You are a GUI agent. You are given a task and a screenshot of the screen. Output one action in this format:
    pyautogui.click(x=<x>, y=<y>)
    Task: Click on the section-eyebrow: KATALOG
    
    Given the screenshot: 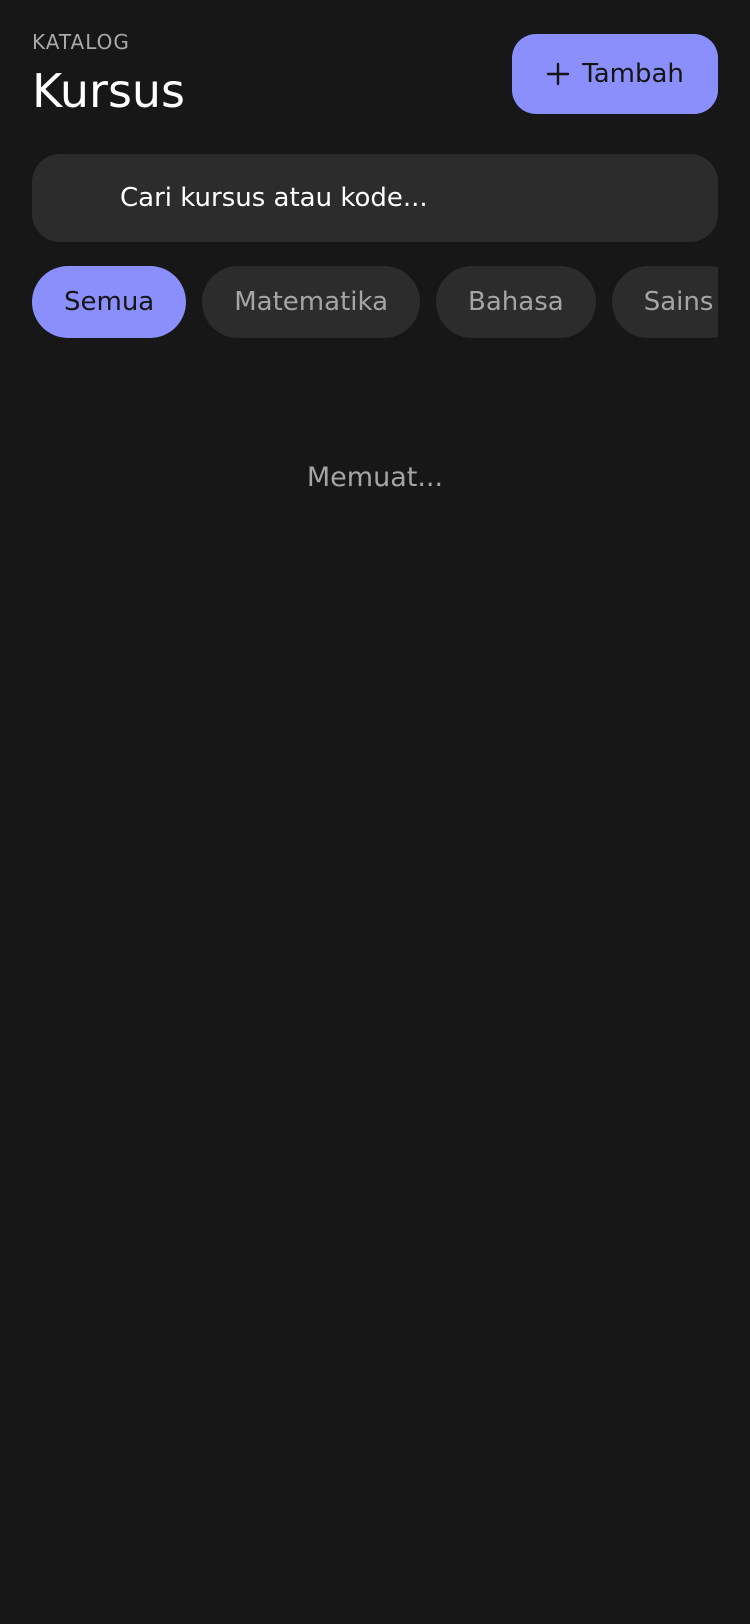 What is the action you would take?
    pyautogui.click(x=81, y=42)
    